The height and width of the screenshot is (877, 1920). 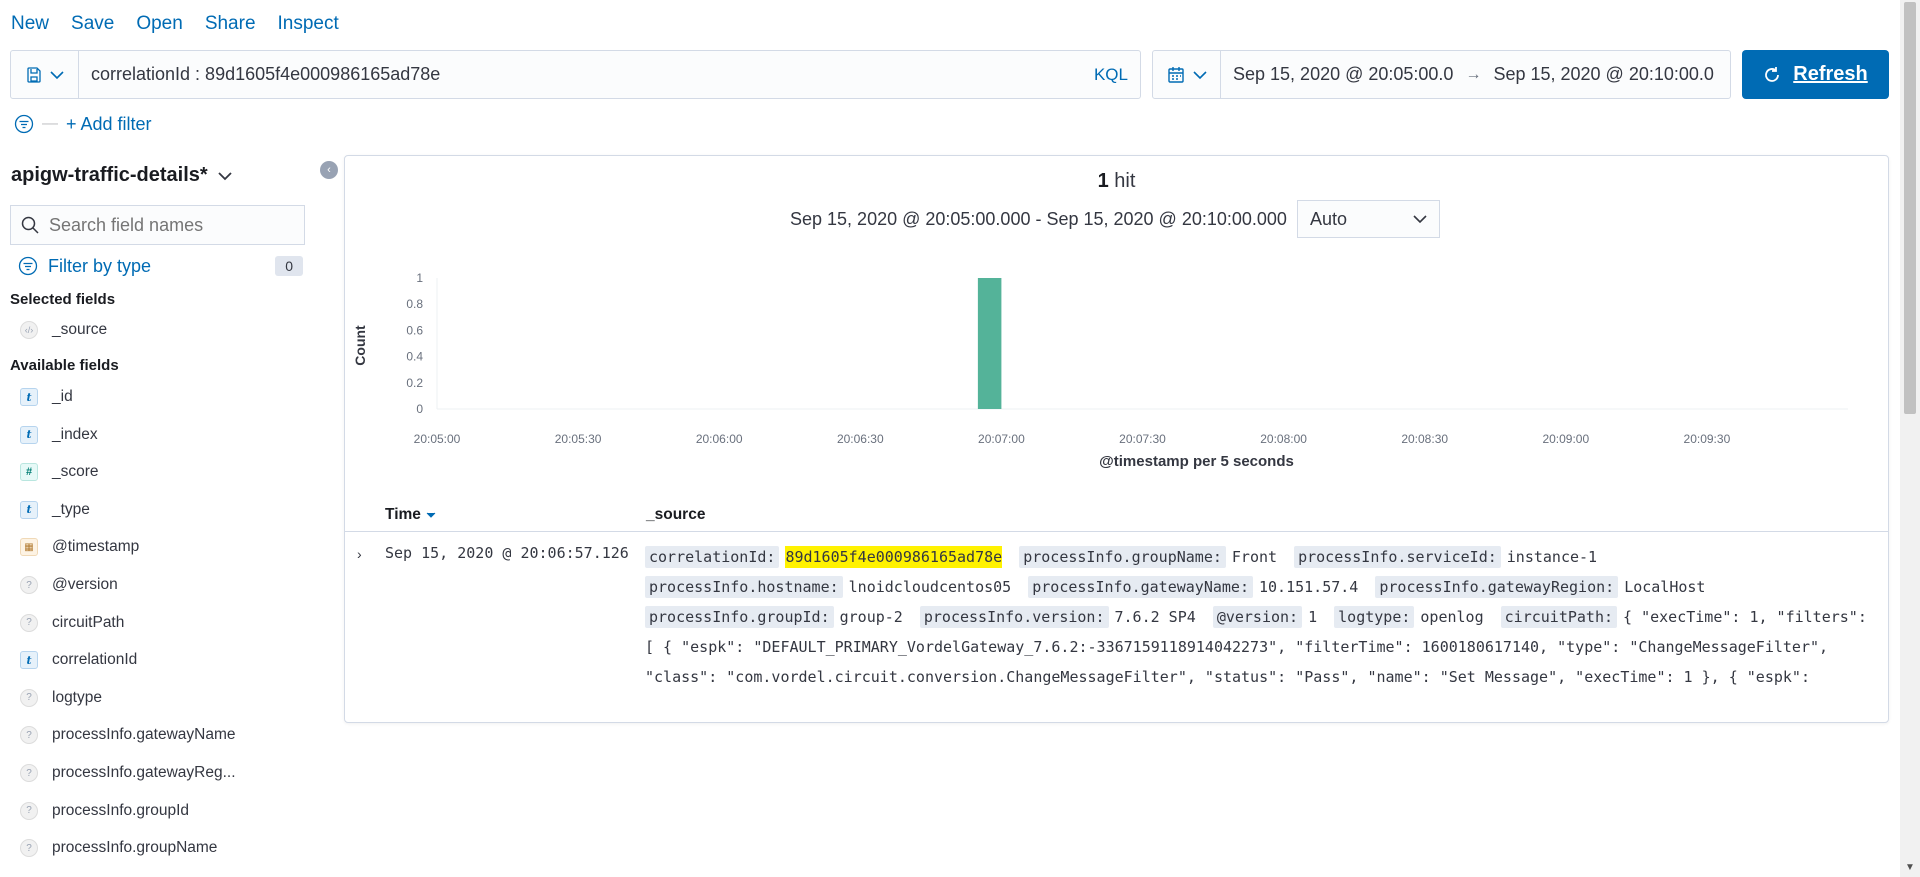 What do you see at coordinates (329, 170) in the screenshot?
I see `collapse-sidebar-icon: ‹` at bounding box center [329, 170].